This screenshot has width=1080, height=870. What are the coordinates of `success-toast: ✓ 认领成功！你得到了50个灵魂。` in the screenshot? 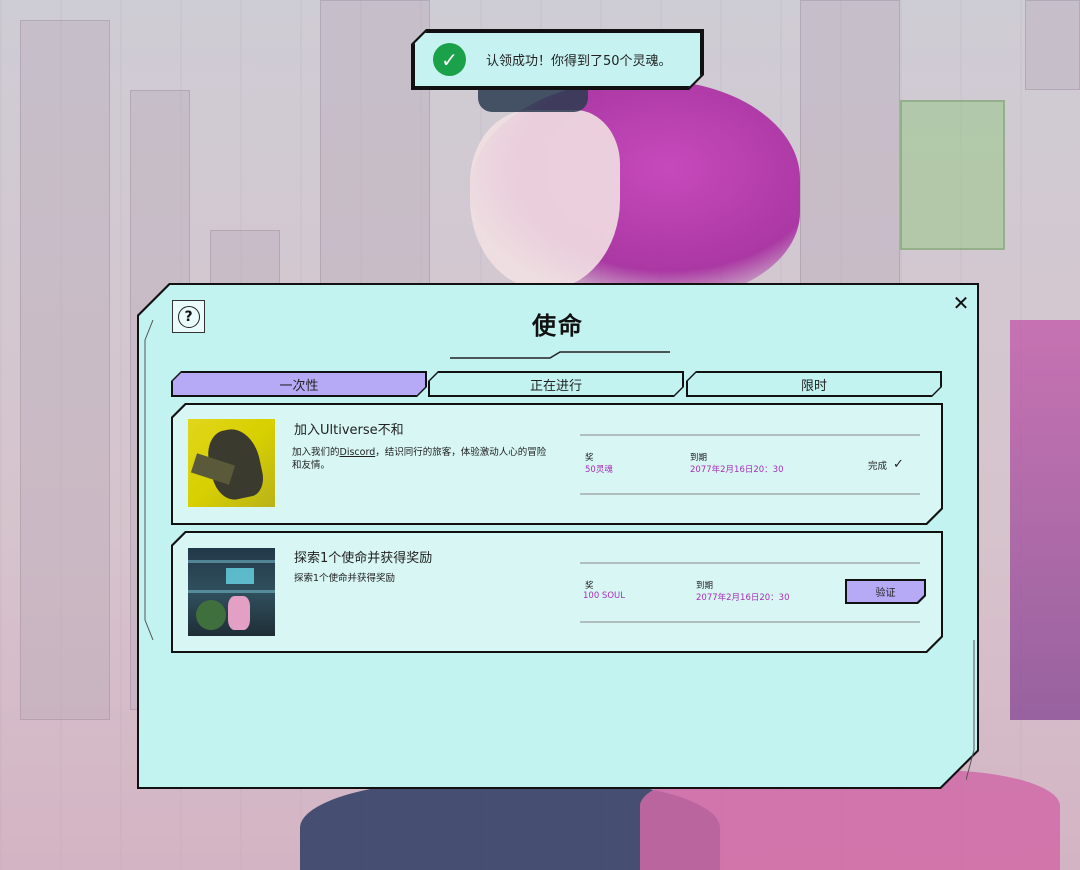 It's located at (557, 59).